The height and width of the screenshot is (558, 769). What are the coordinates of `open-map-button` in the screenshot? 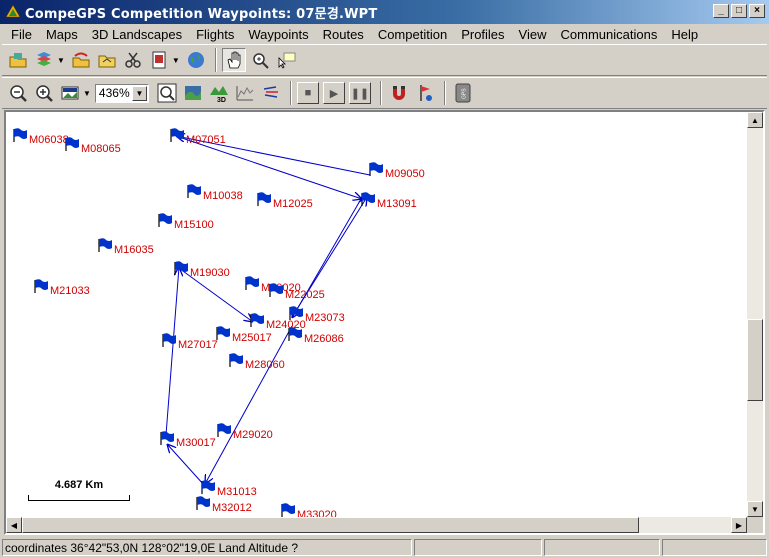 It's located at (18, 60).